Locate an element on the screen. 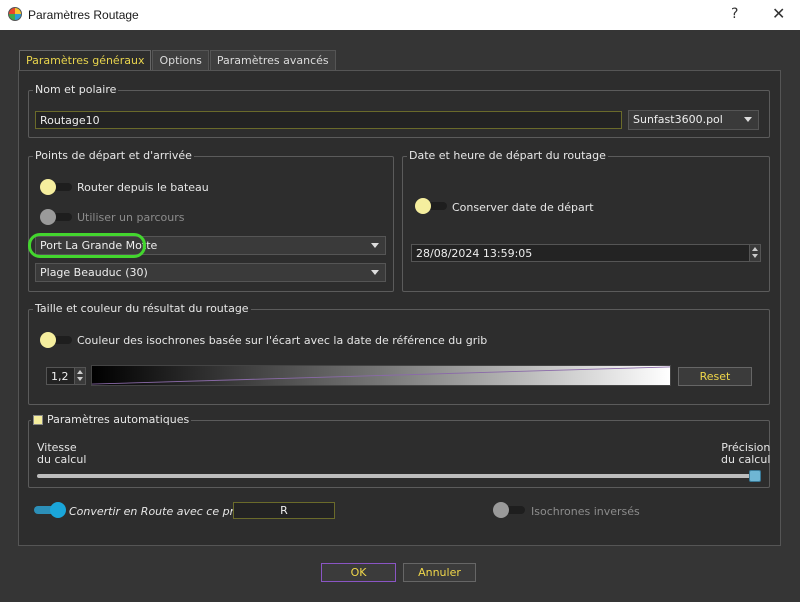  departure-datetime-input: 28/08/2024 13:59:05 is located at coordinates (586, 253).